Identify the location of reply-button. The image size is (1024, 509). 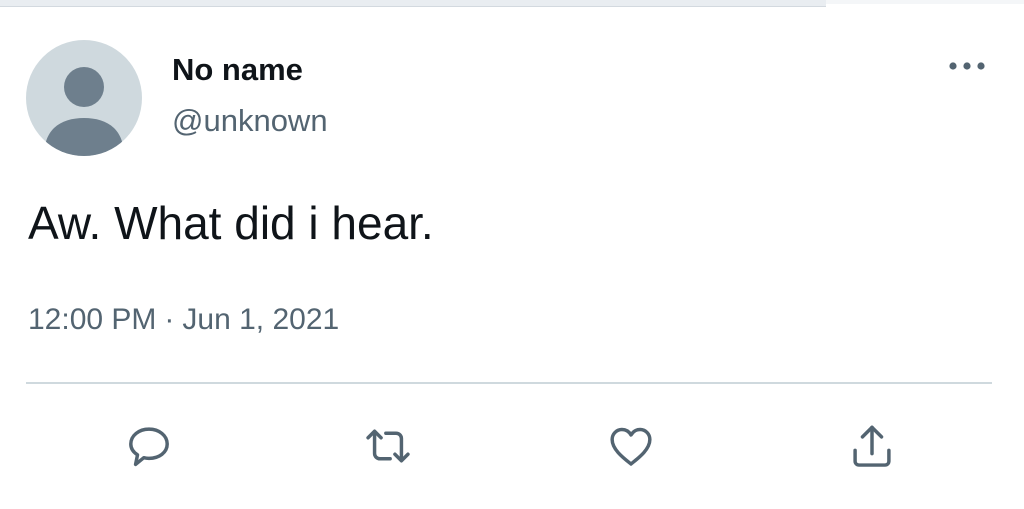
(149, 446).